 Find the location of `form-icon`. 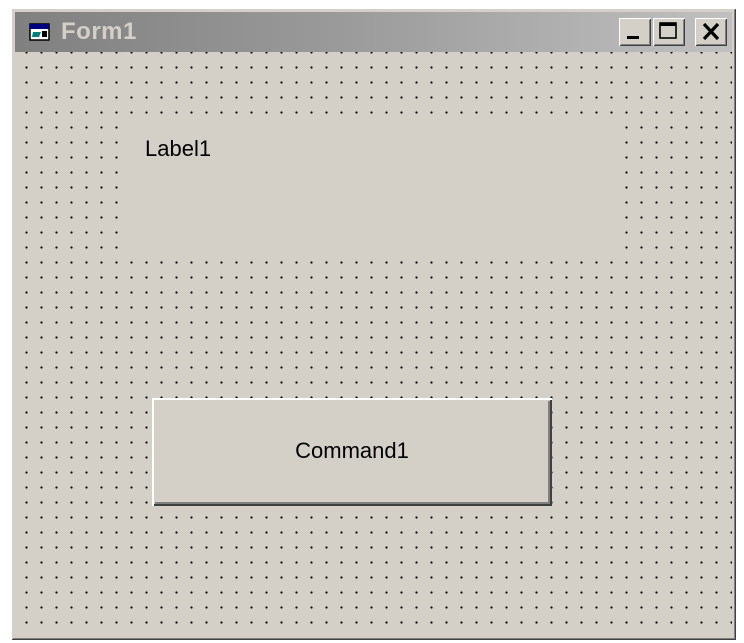

form-icon is located at coordinates (40, 32).